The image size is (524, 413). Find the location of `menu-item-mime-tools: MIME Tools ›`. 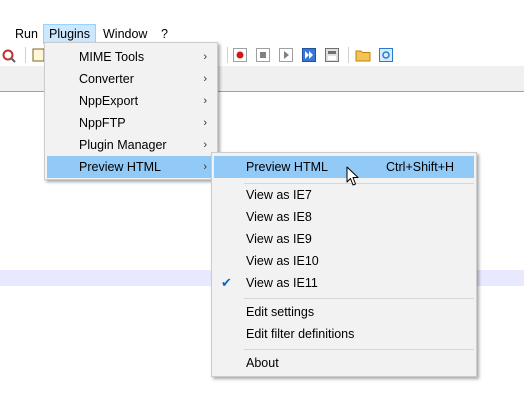

menu-item-mime-tools: MIME Tools › is located at coordinates (131, 57).